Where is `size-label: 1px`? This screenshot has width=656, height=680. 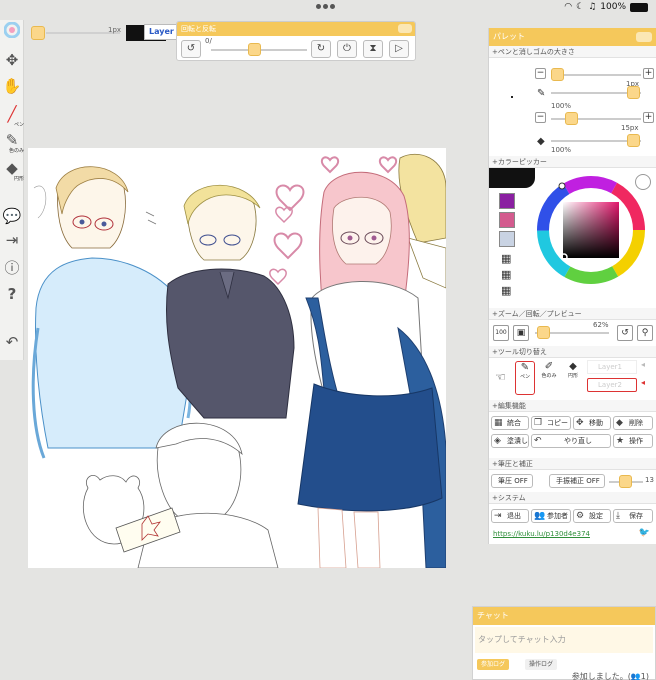
size-label: 1px is located at coordinates (115, 30).